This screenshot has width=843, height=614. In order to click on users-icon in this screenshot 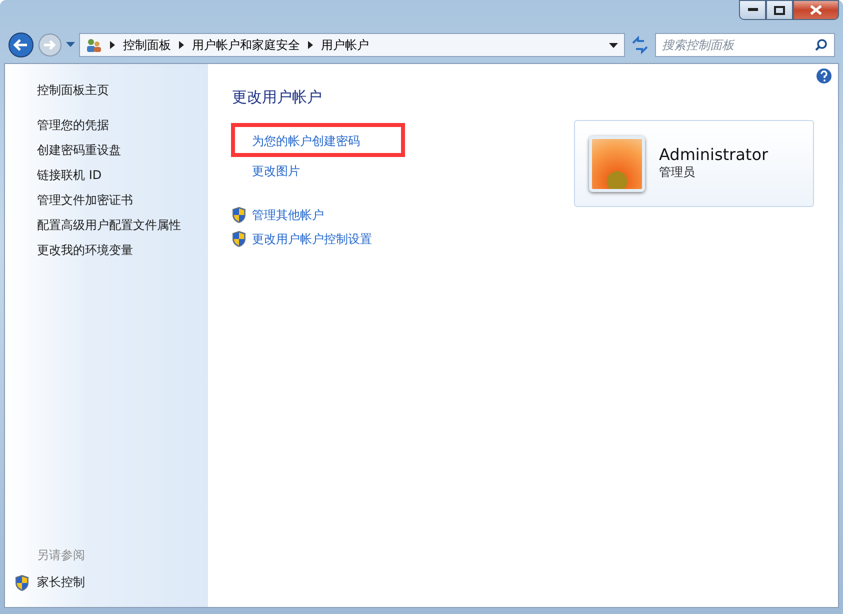, I will do `click(94, 45)`.